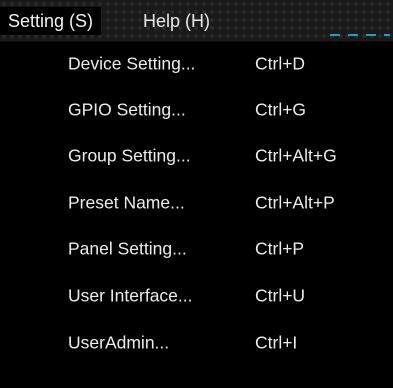 The height and width of the screenshot is (388, 393). What do you see at coordinates (296, 155) in the screenshot?
I see `menu-item-shortcut: Ctrl+Alt+G` at bounding box center [296, 155].